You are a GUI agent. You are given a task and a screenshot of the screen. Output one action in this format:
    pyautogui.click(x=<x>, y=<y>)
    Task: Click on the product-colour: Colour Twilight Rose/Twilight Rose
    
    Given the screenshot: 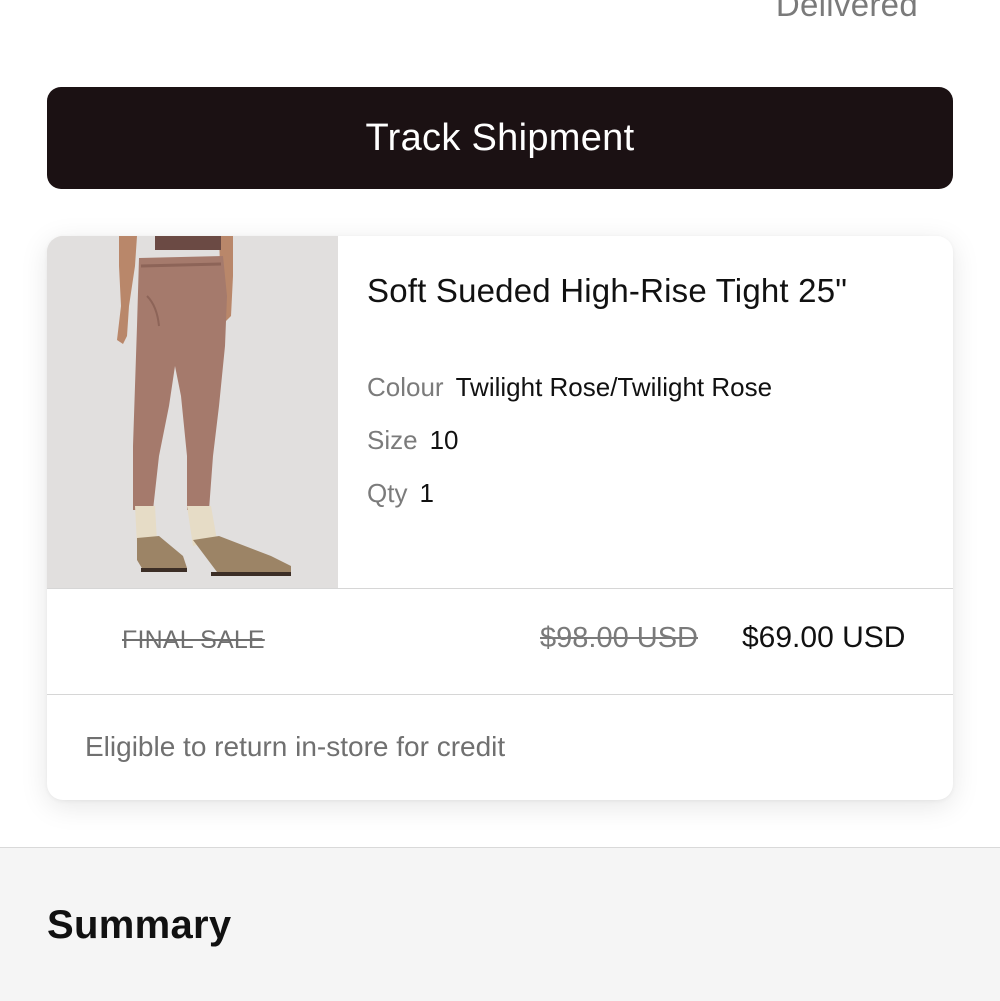 What is the action you would take?
    pyautogui.click(x=569, y=387)
    